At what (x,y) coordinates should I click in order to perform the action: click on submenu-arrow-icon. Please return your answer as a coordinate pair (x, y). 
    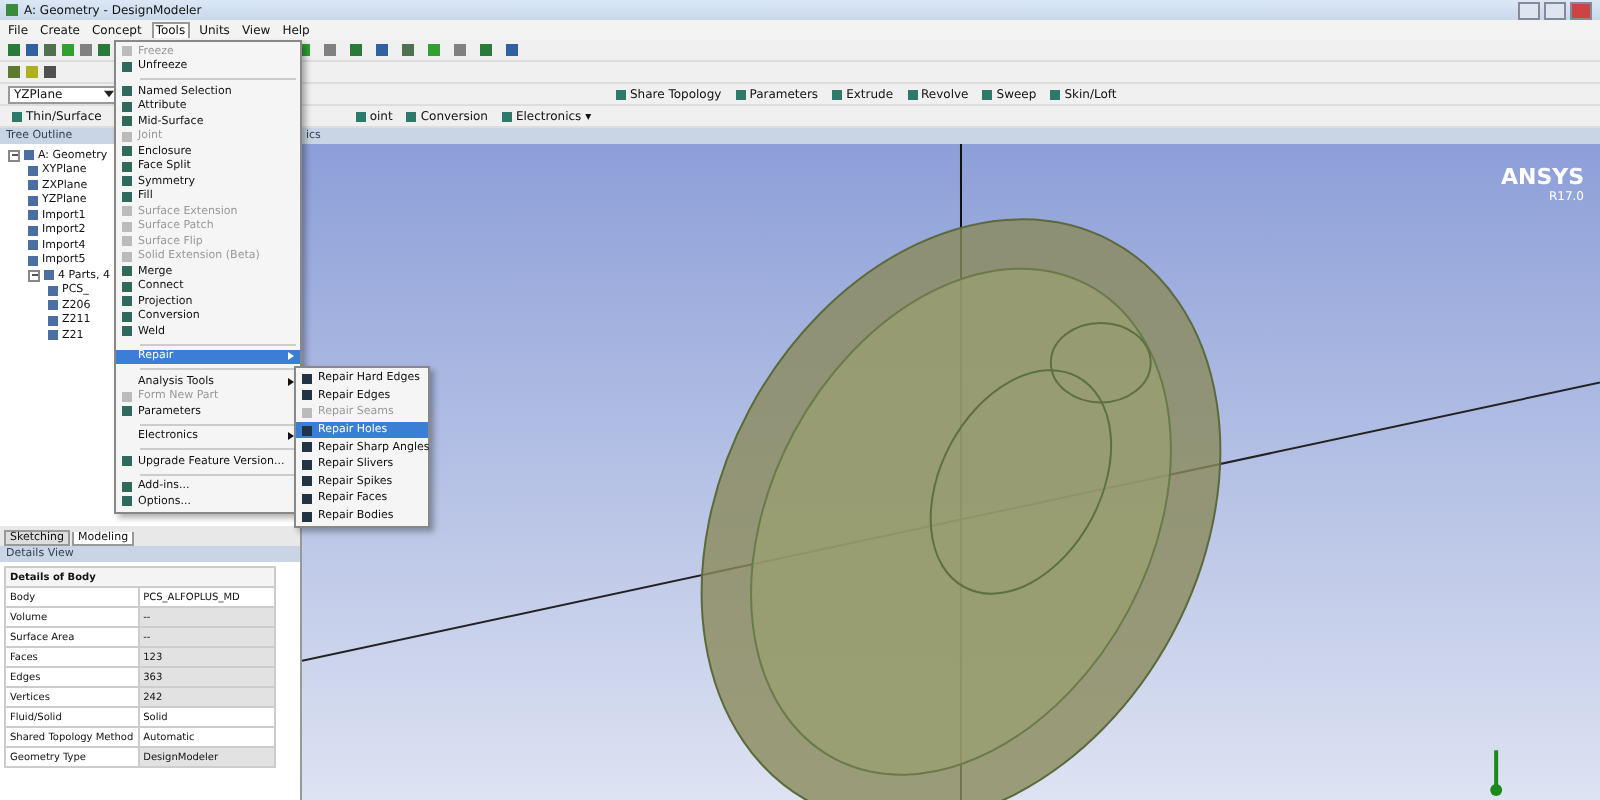
    Looking at the image, I should click on (291, 356).